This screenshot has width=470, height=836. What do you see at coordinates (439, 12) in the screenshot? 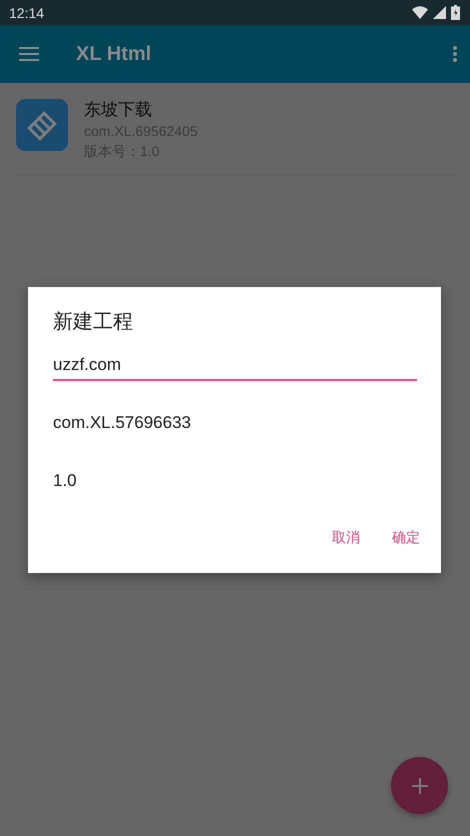
I see `signal-icon` at bounding box center [439, 12].